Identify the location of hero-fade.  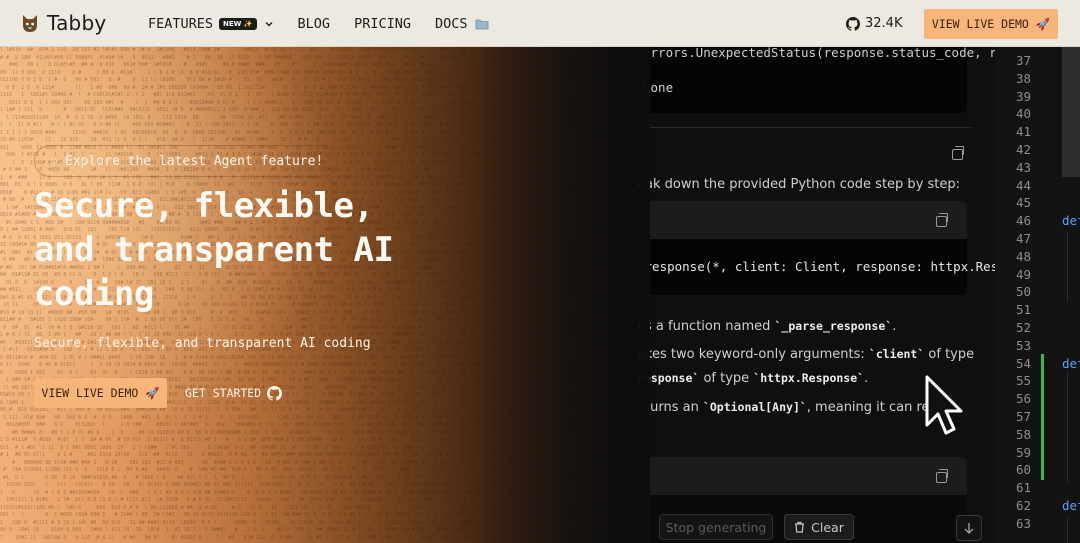
(565, 295).